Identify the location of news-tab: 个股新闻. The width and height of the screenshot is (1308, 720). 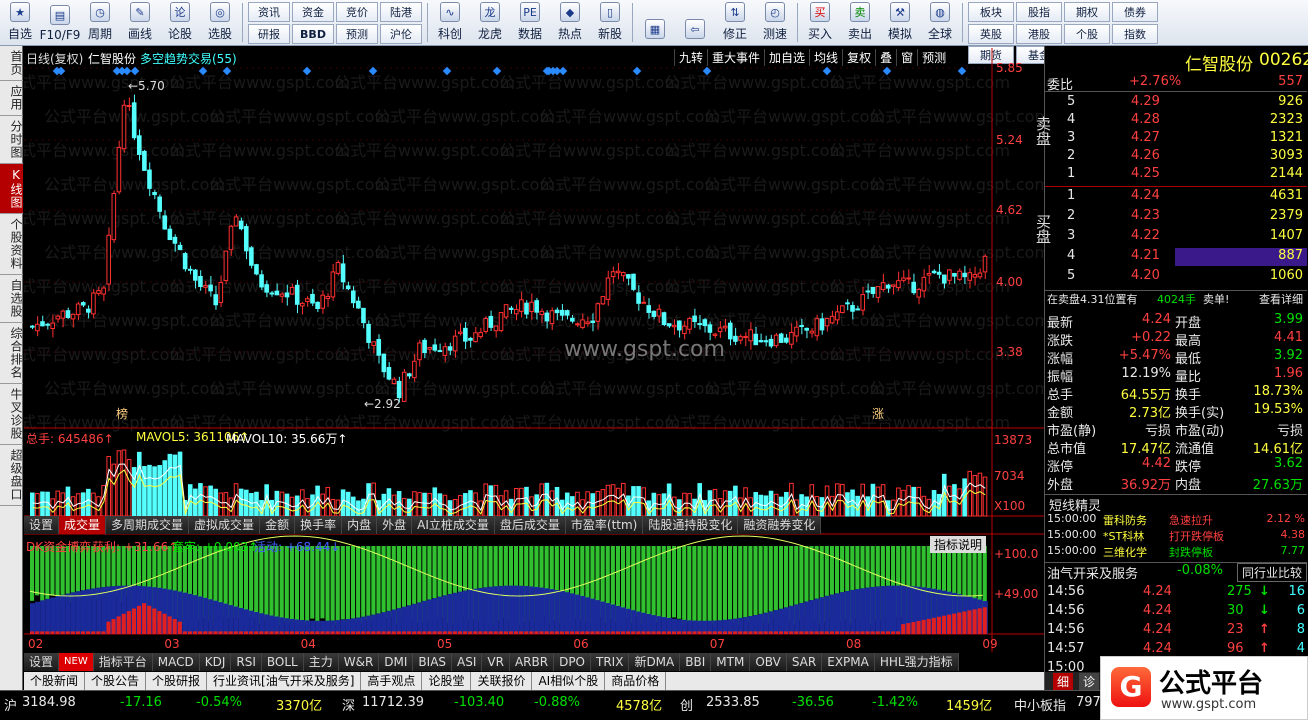
(55, 681).